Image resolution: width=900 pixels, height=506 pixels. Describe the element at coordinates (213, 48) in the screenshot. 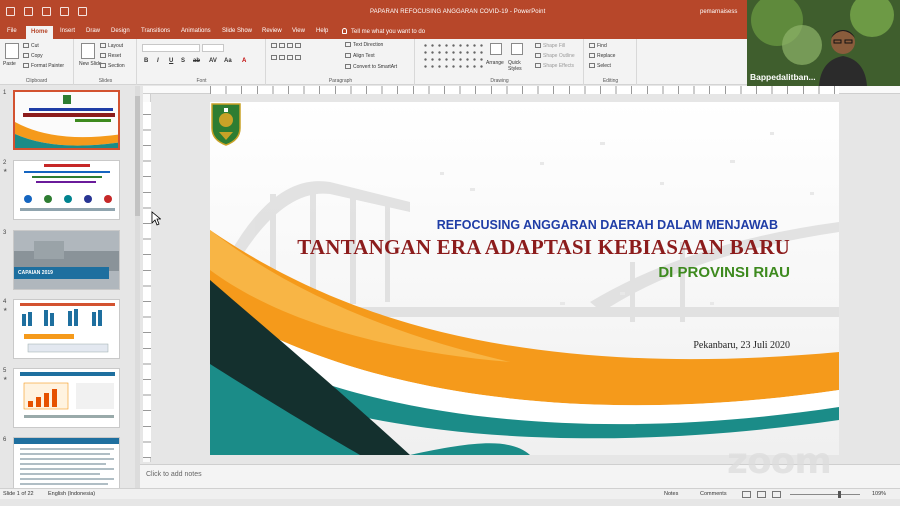

I see `font-size-select` at that location.